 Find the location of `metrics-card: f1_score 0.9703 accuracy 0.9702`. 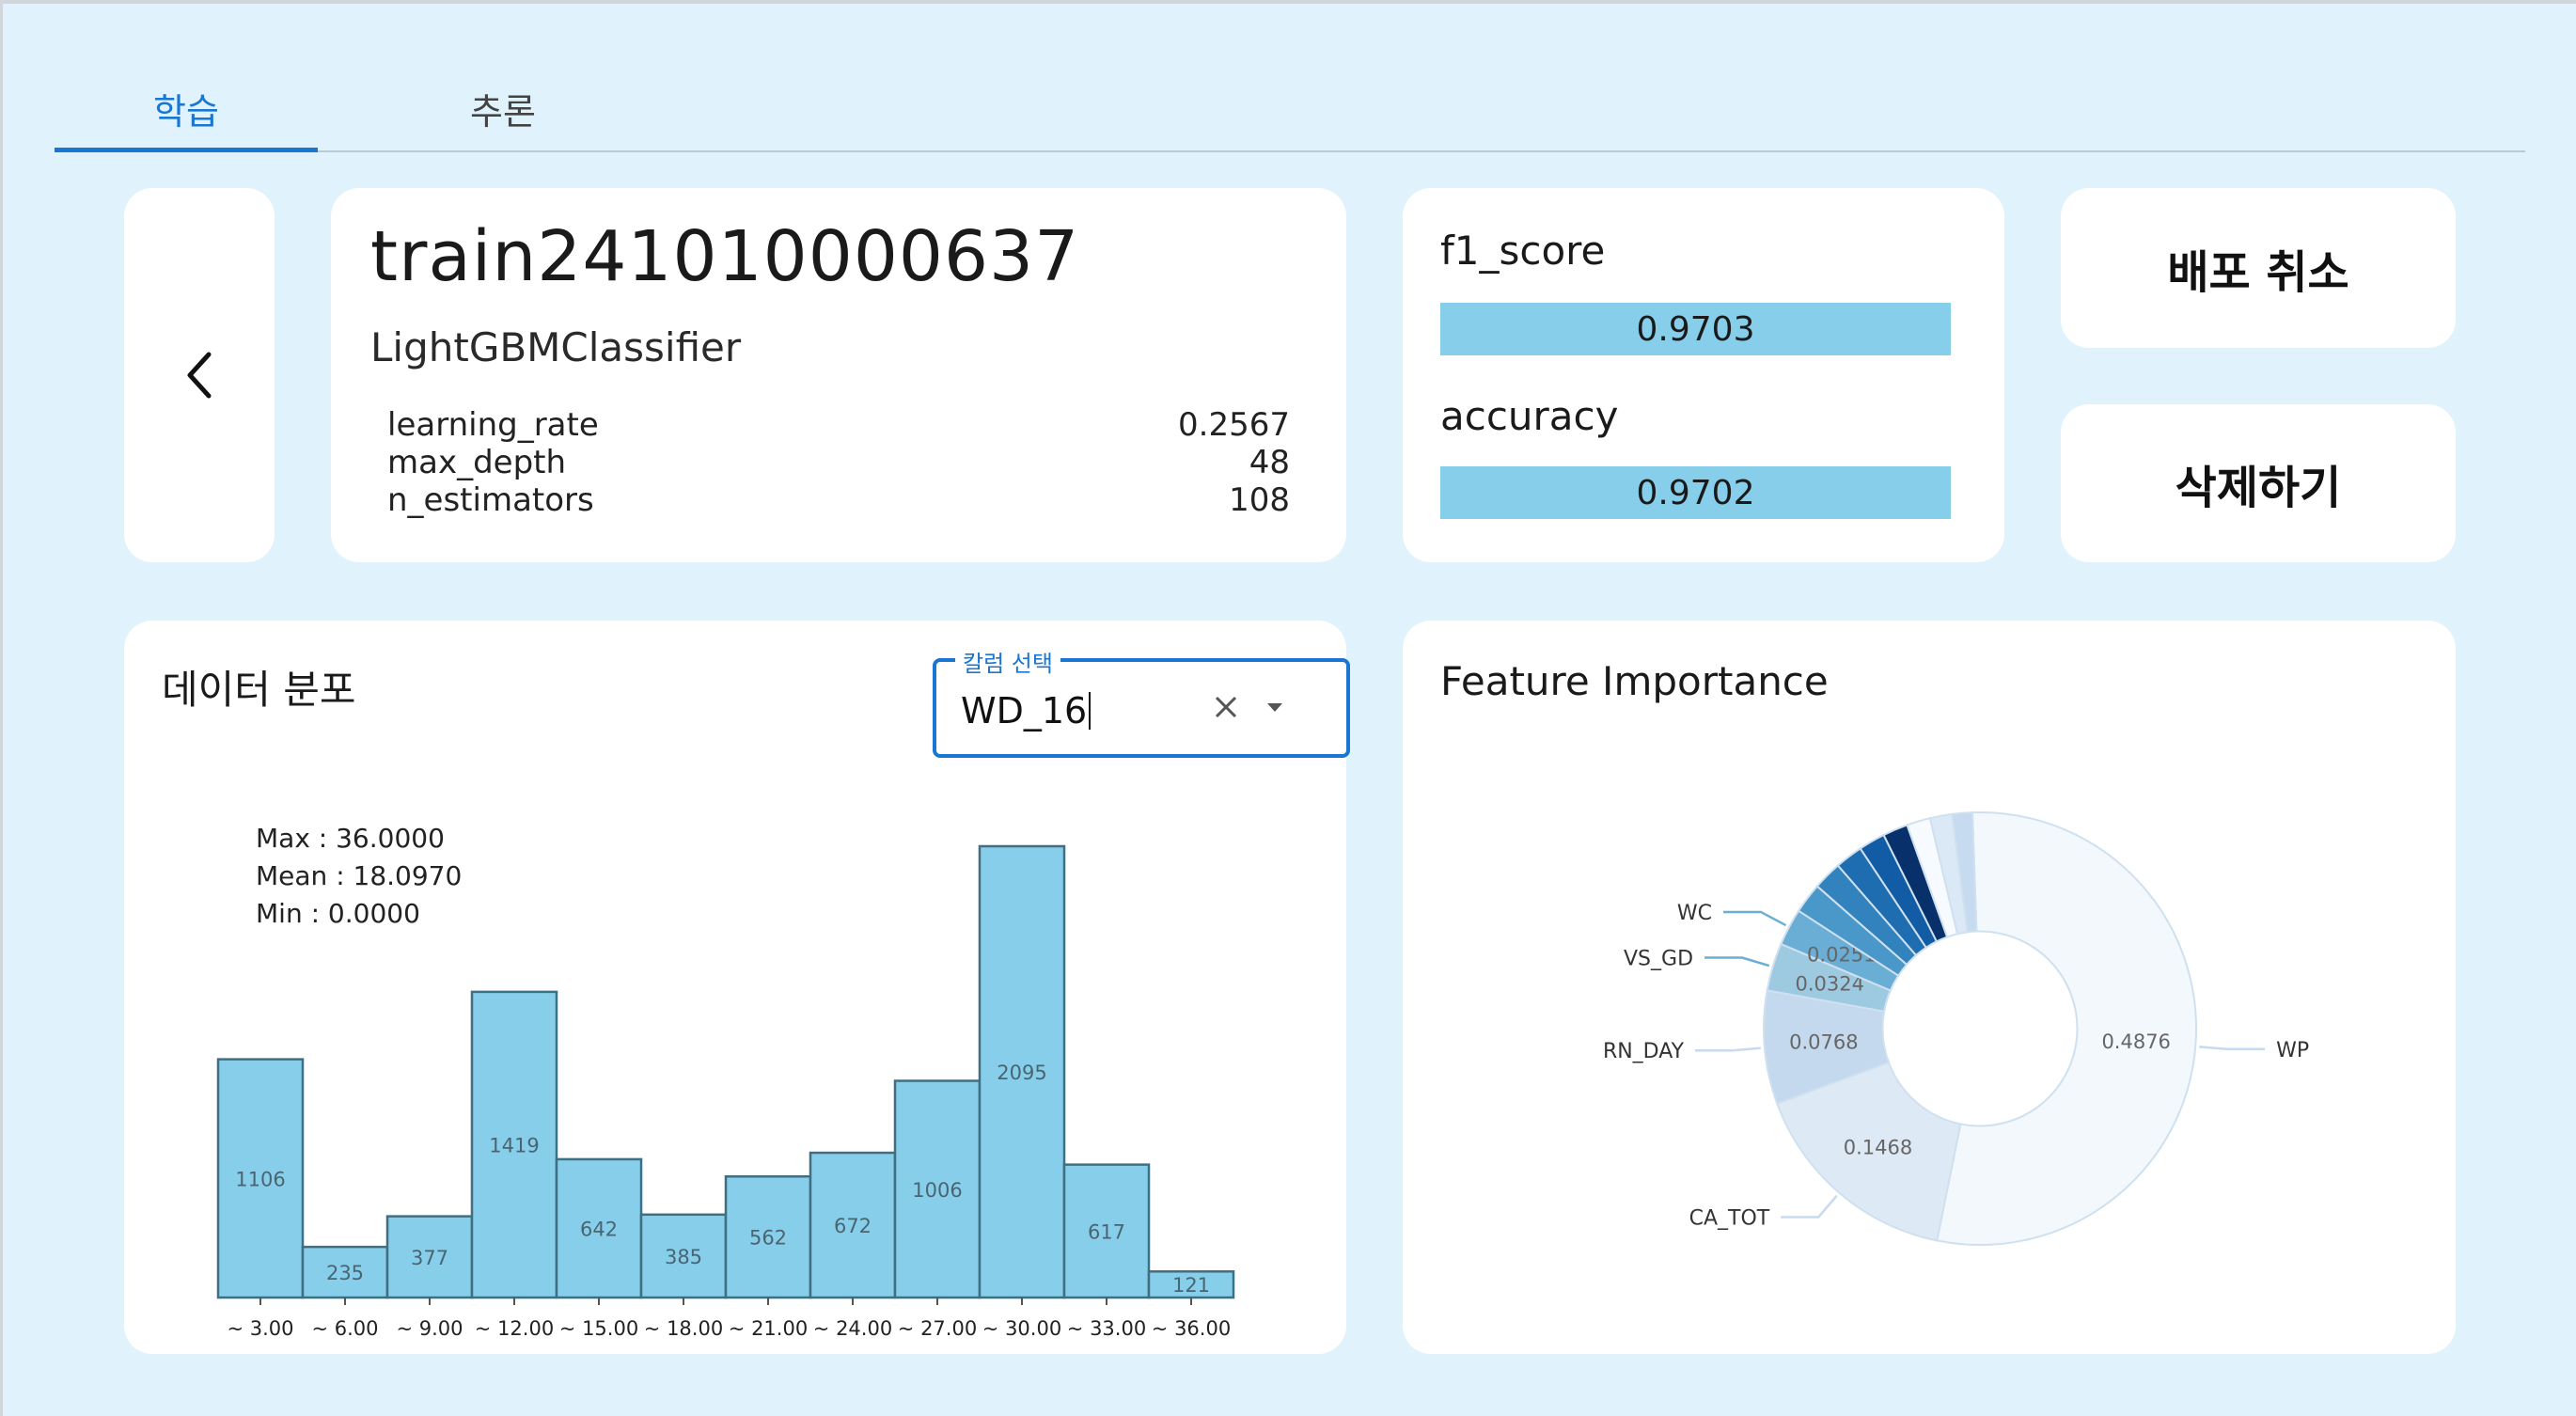

metrics-card: f1_score 0.9703 accuracy 0.9702 is located at coordinates (1703, 375).